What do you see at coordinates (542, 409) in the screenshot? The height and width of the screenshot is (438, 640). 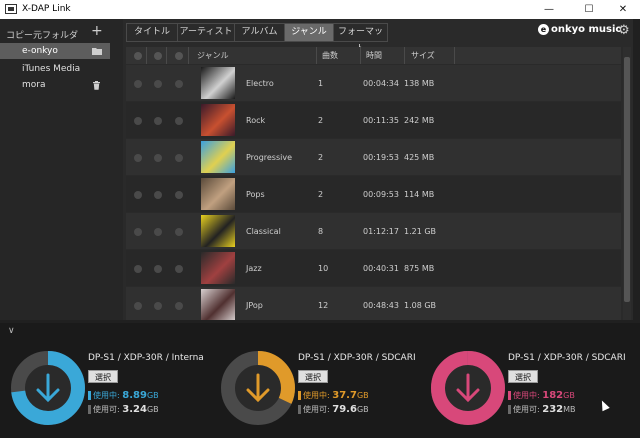 I see `free-storage: 使用可: 232MB` at bounding box center [542, 409].